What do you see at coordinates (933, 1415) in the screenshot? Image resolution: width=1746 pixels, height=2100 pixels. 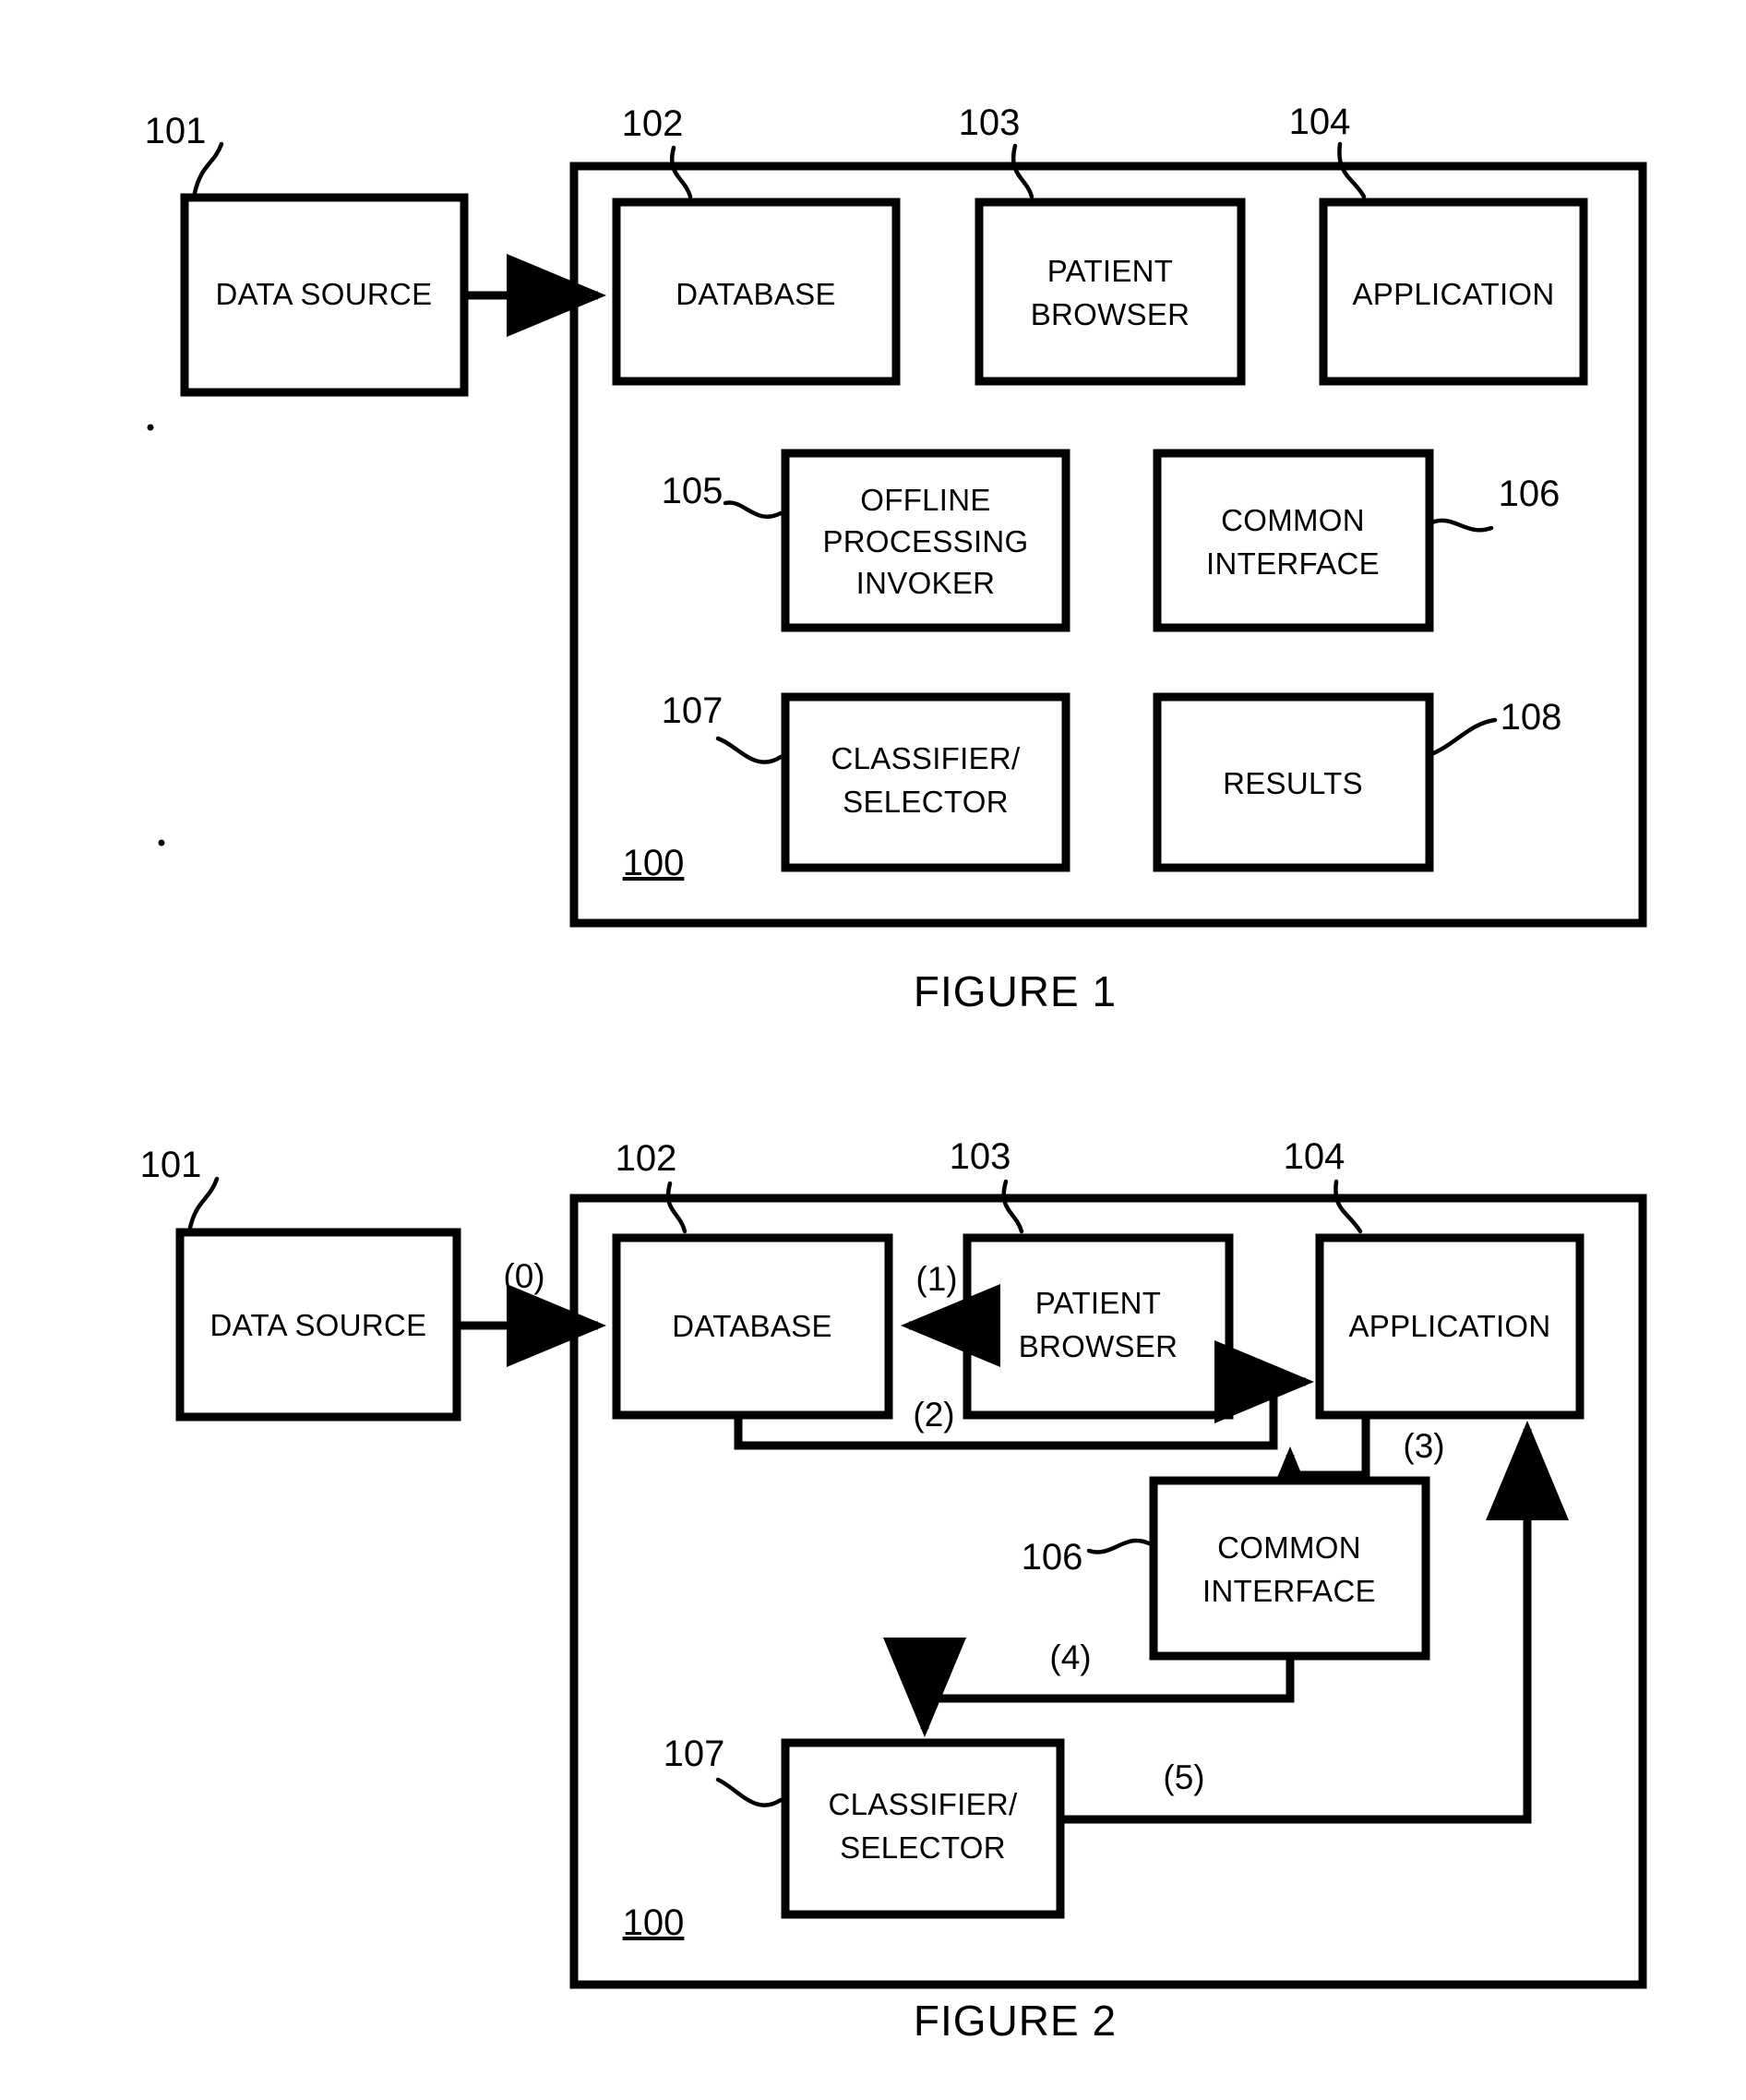 I see `figure2-step-label-2: (2)` at bounding box center [933, 1415].